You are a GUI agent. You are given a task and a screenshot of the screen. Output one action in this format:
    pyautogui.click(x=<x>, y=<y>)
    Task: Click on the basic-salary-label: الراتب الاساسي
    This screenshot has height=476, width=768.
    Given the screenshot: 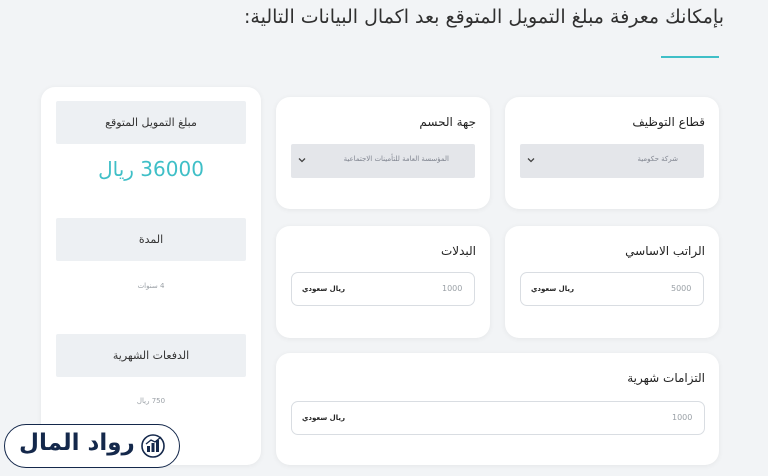 What is the action you would take?
    pyautogui.click(x=665, y=251)
    